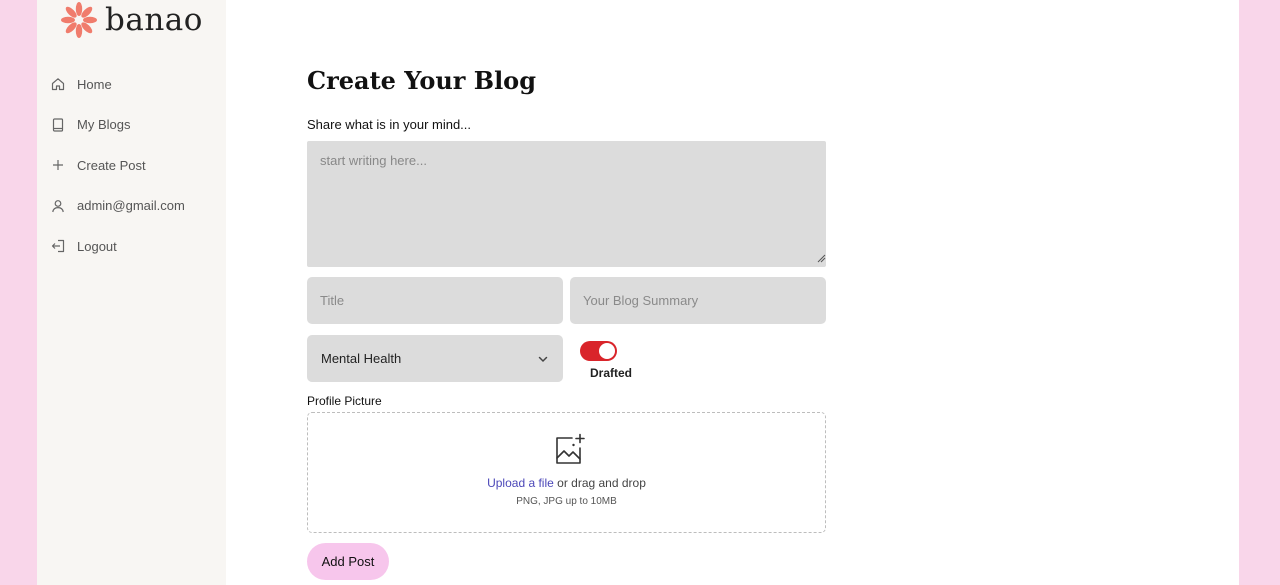  I want to click on summary-input, so click(698, 300).